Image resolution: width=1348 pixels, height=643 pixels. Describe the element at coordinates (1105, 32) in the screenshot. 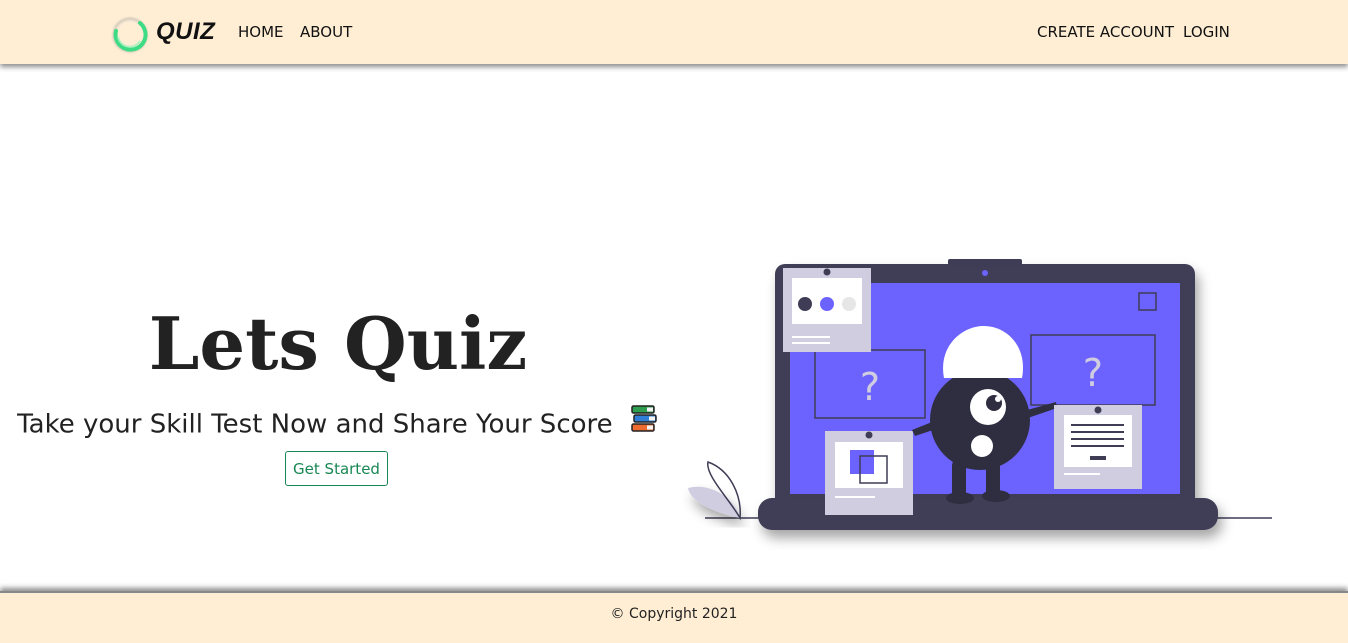

I see `nav-create-account-link: CREATE ACCOUNT` at that location.